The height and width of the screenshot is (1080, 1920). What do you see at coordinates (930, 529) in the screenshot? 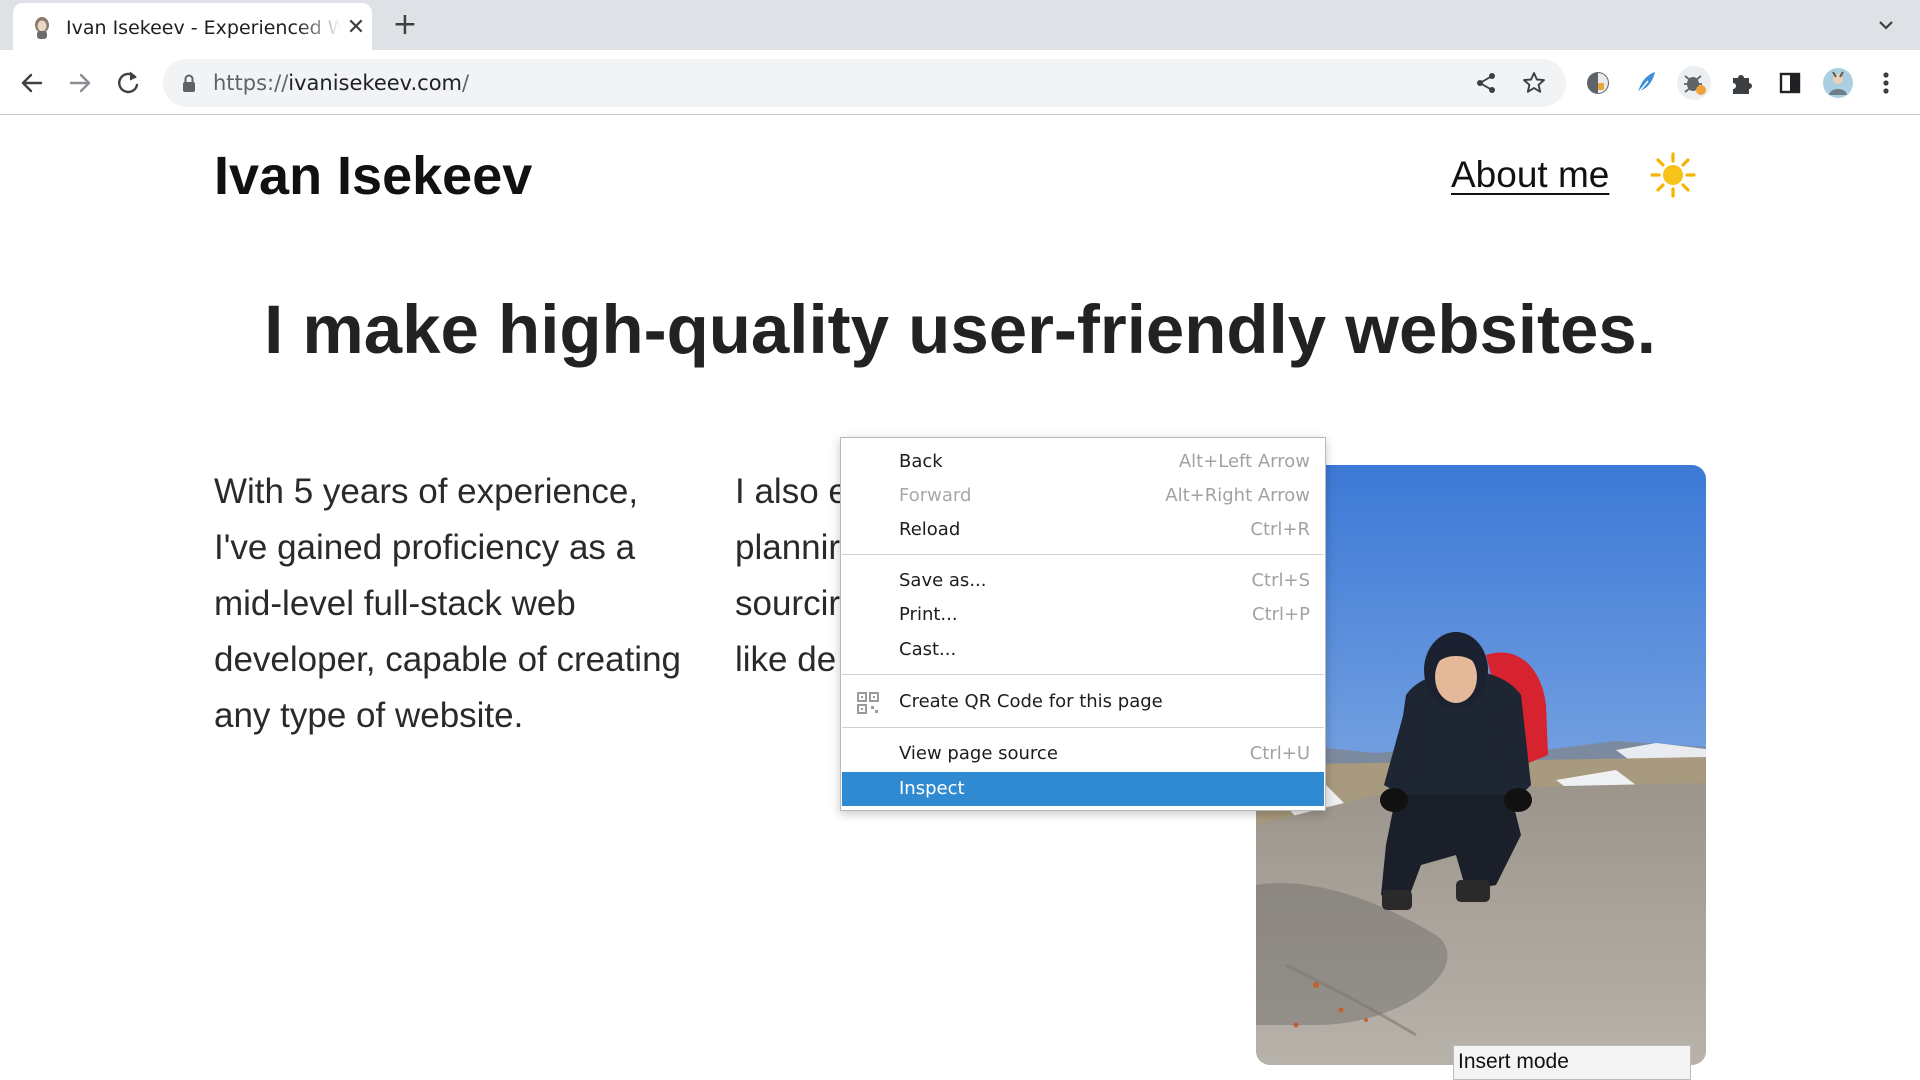
I see `menu-item-label: Reload` at bounding box center [930, 529].